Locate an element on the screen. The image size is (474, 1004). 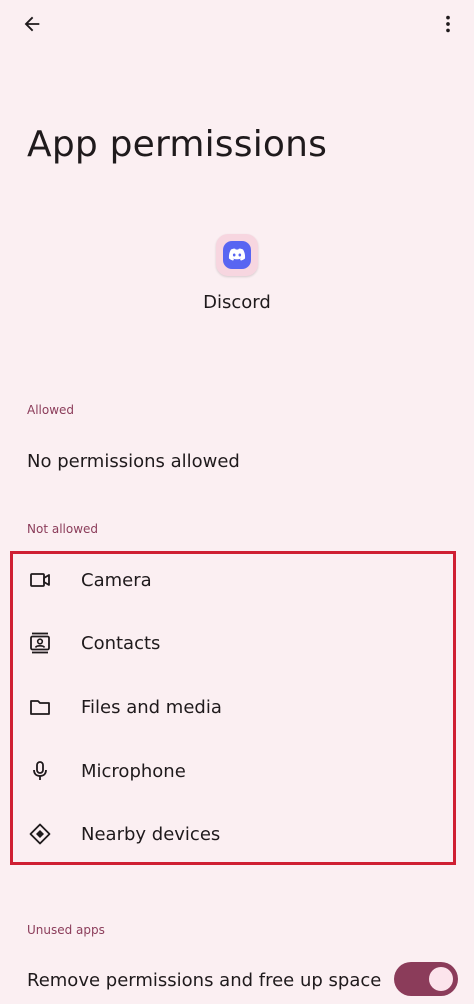
contacts-icon is located at coordinates (40, 643).